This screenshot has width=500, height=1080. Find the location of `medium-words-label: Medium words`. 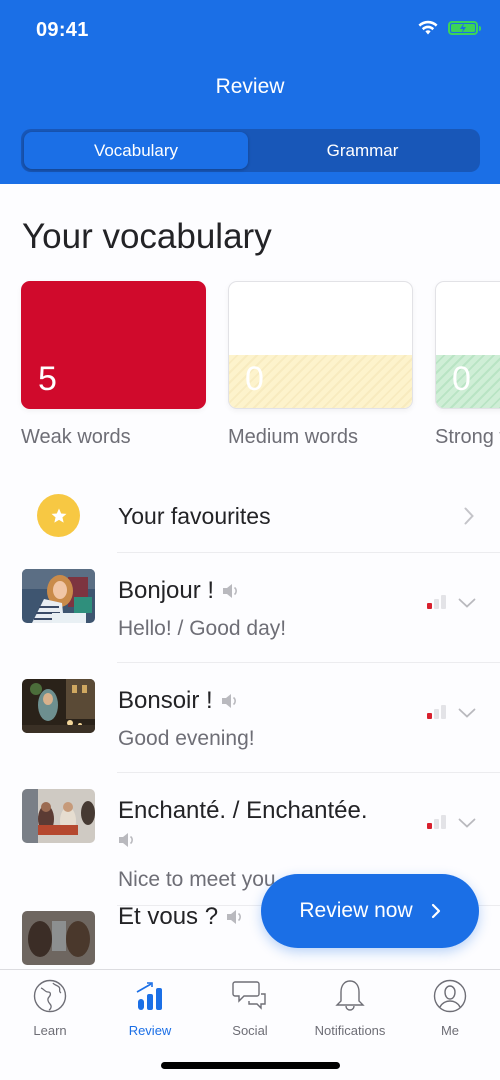

medium-words-label: Medium words is located at coordinates (293, 437).